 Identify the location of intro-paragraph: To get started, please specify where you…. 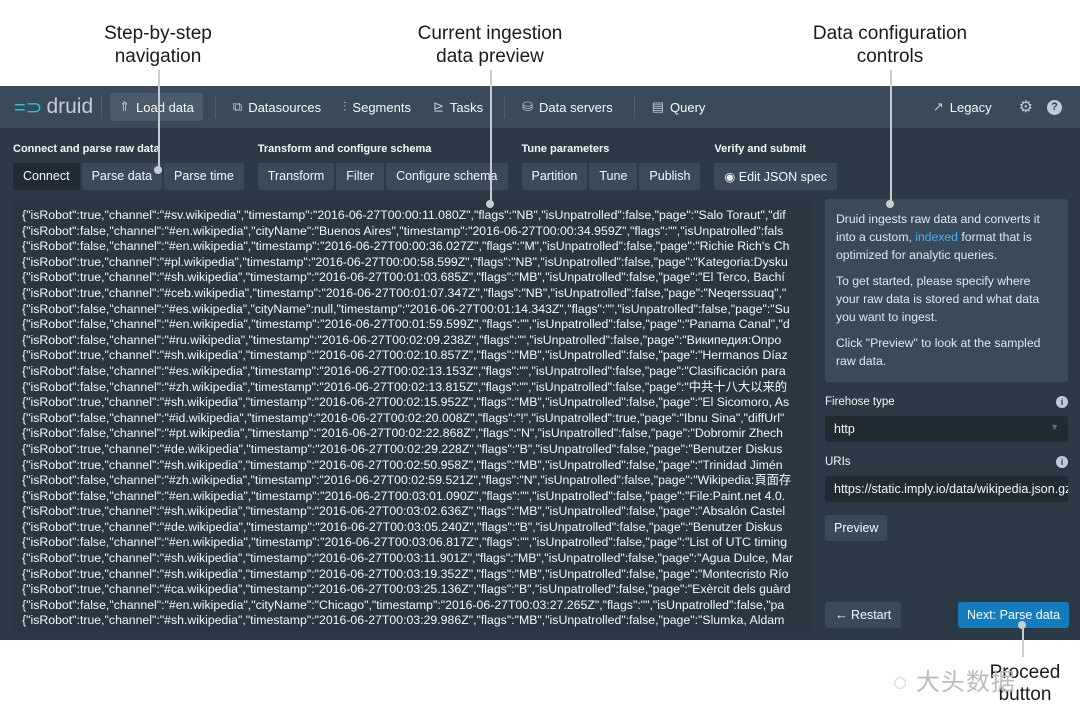
(938, 299).